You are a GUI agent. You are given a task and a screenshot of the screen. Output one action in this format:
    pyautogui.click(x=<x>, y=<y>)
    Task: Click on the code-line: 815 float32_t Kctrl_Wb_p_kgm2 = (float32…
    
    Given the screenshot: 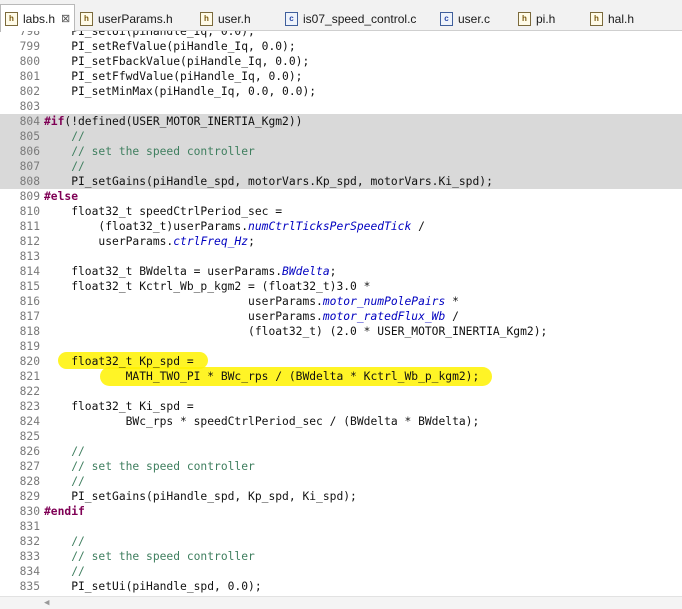 What is the action you would take?
    pyautogui.click(x=341, y=286)
    